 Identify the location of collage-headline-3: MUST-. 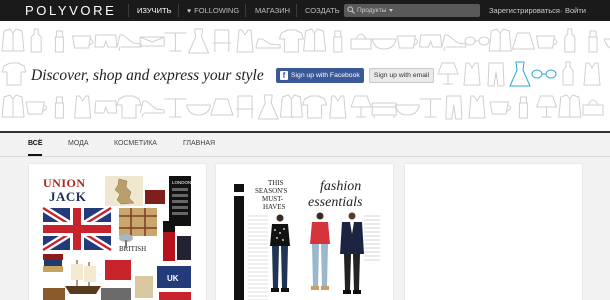
(273, 199).